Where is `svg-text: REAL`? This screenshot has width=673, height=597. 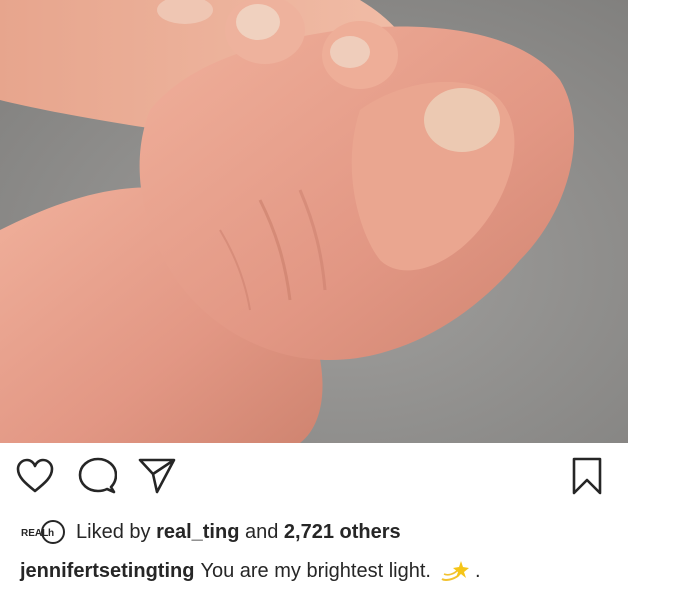 svg-text: REAL is located at coordinates (34, 533).